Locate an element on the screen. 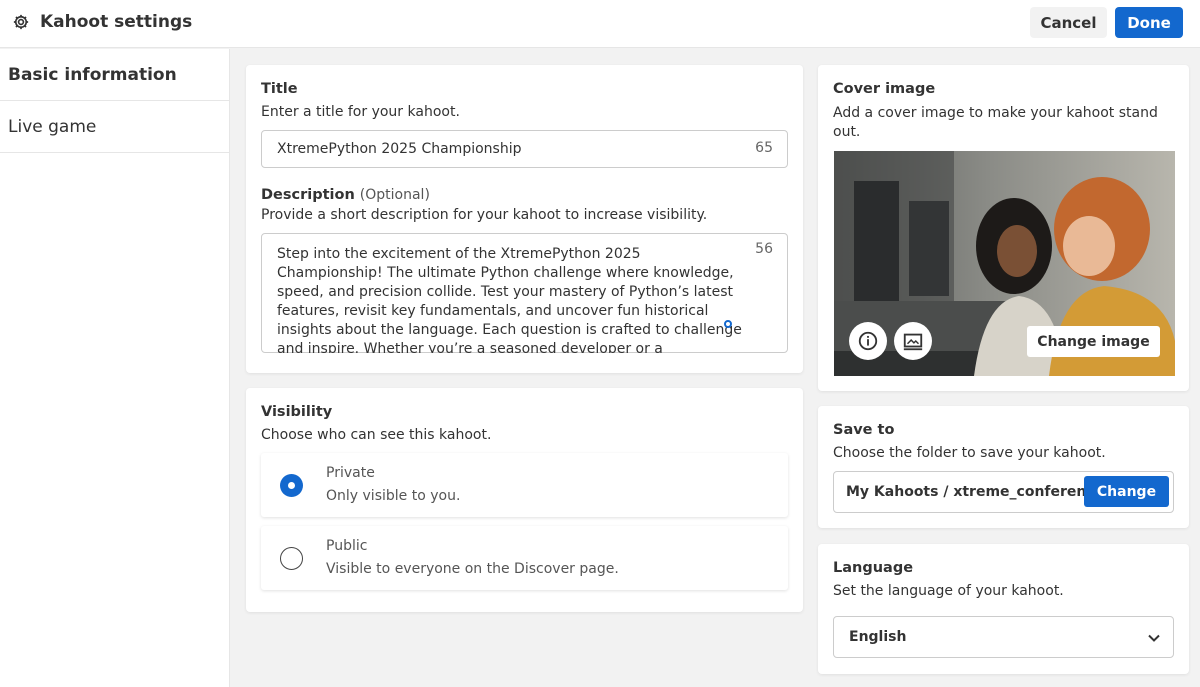  language-select: English is located at coordinates (1003, 637).